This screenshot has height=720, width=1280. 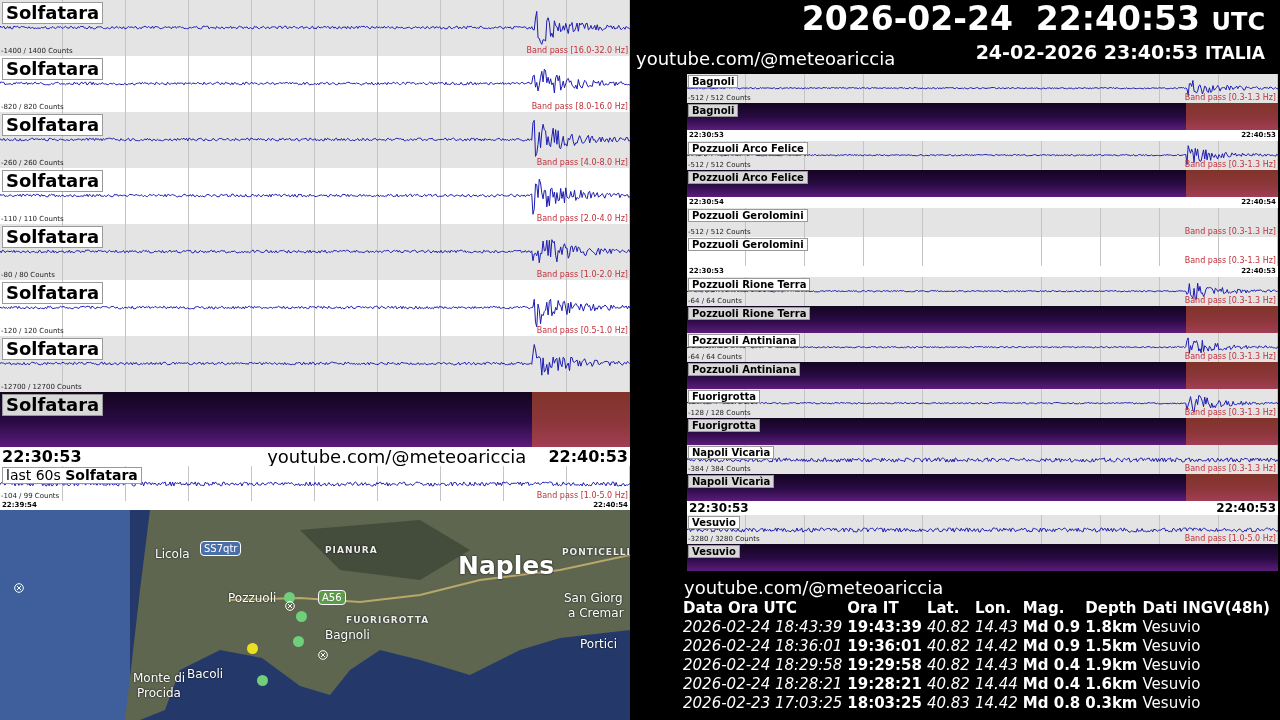 I want to click on table-cell: 19:28:21, so click(x=884, y=684).